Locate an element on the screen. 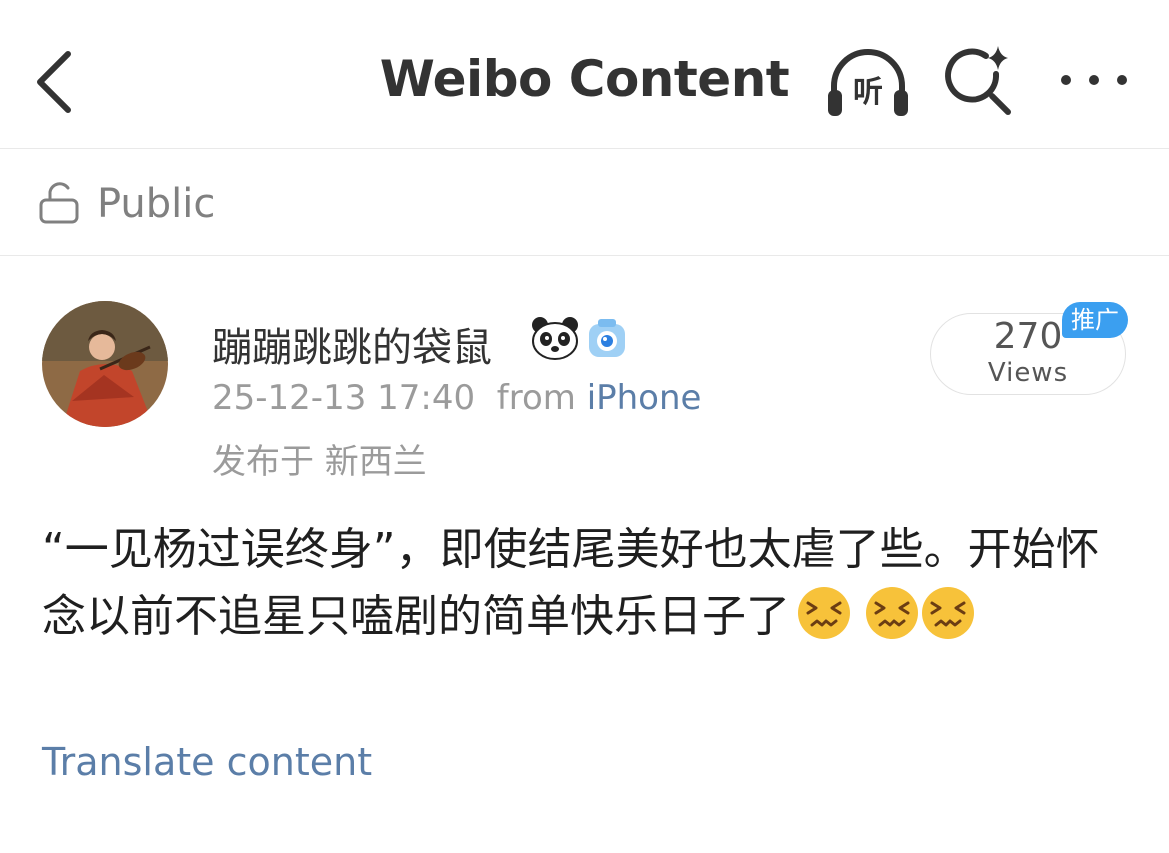 The image size is (1169, 853). translate-button: Translate content is located at coordinates (207, 762).